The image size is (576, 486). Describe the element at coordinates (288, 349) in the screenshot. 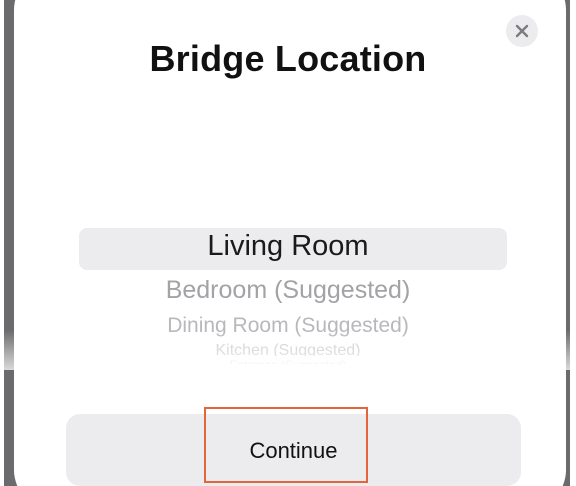

I see `picker-option-kitchen: Kitchen (Suggested)` at that location.